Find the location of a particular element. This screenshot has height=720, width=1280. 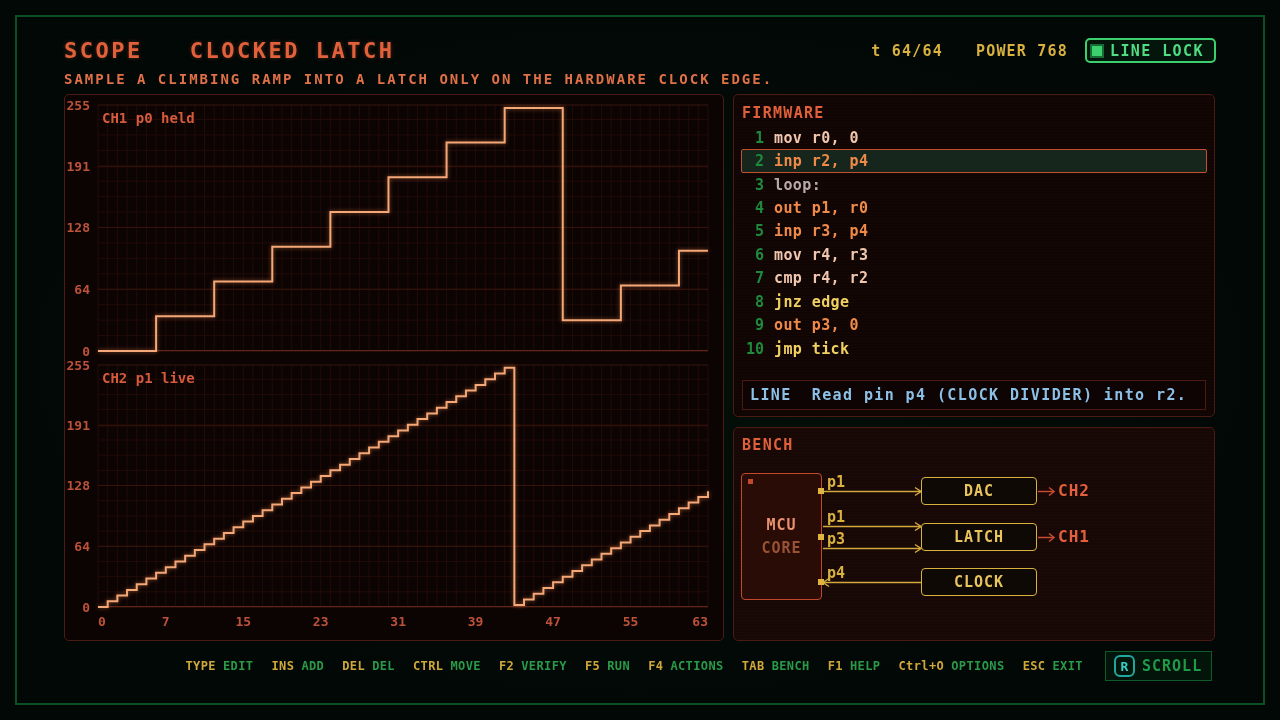

mode-title: SCOPE is located at coordinates (103, 50).